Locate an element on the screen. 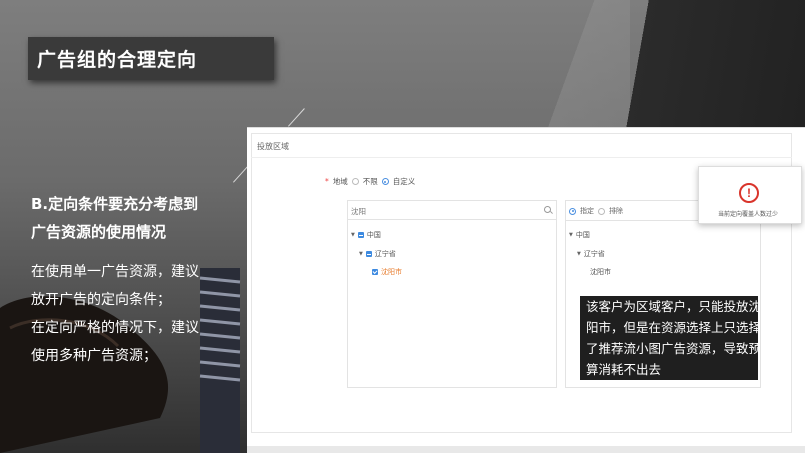  selected-province: ▼ 辽宁省 is located at coordinates (591, 254).